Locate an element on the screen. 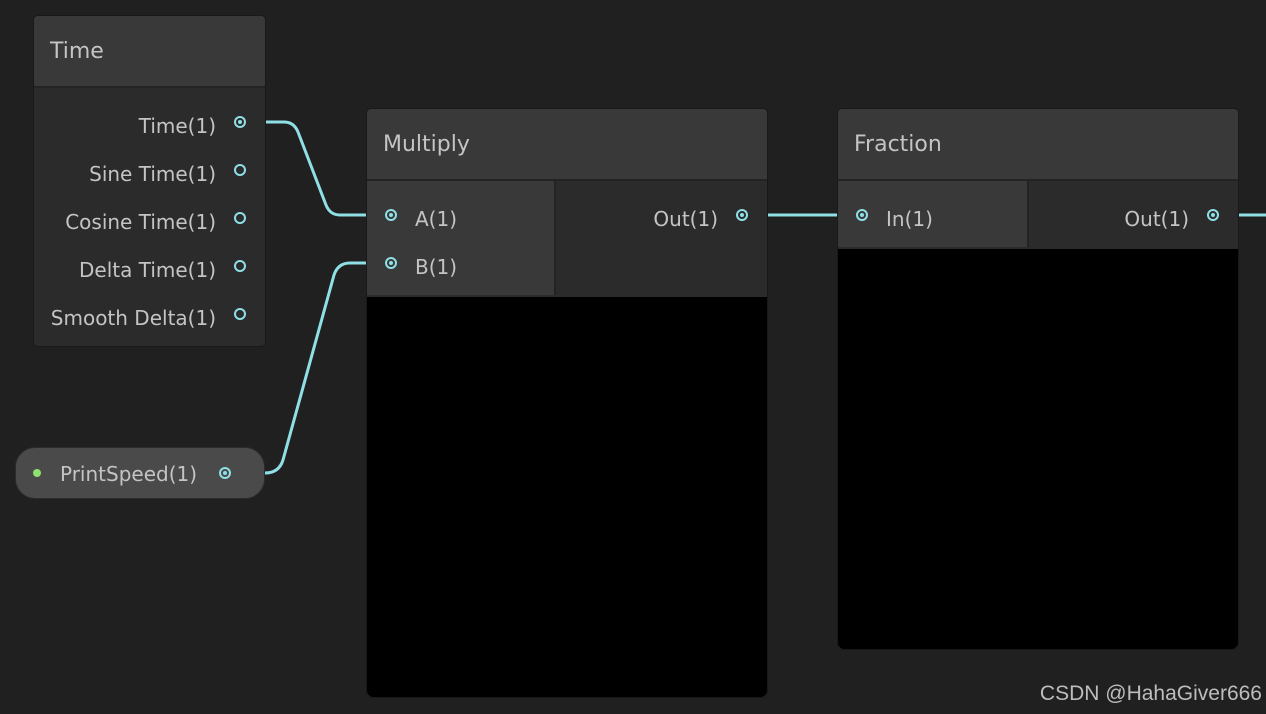 The image size is (1266, 714). output-port-smooth-delta: Smooth Delta(1) is located at coordinates (125, 318).